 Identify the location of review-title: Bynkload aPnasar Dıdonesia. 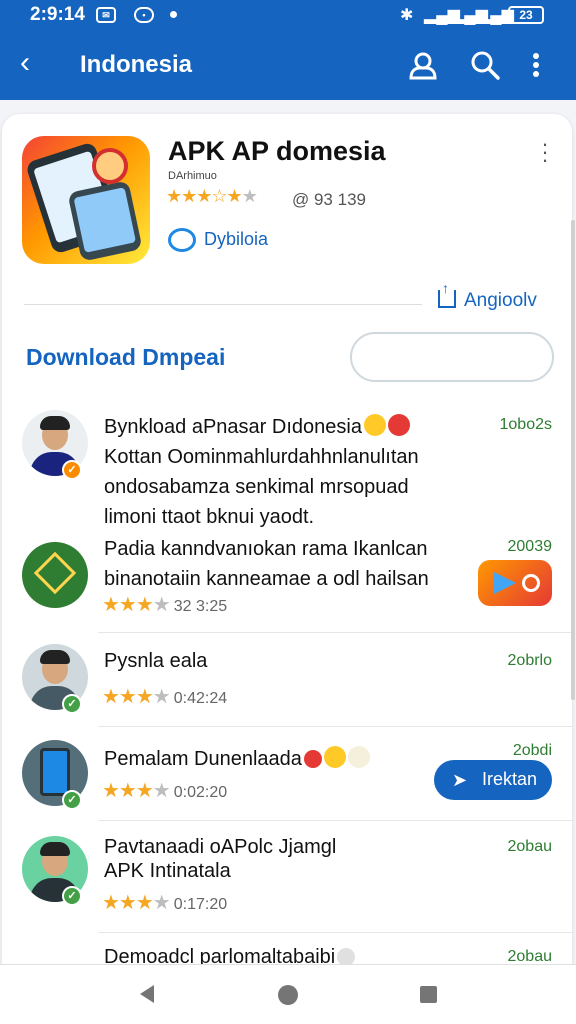
(257, 426).